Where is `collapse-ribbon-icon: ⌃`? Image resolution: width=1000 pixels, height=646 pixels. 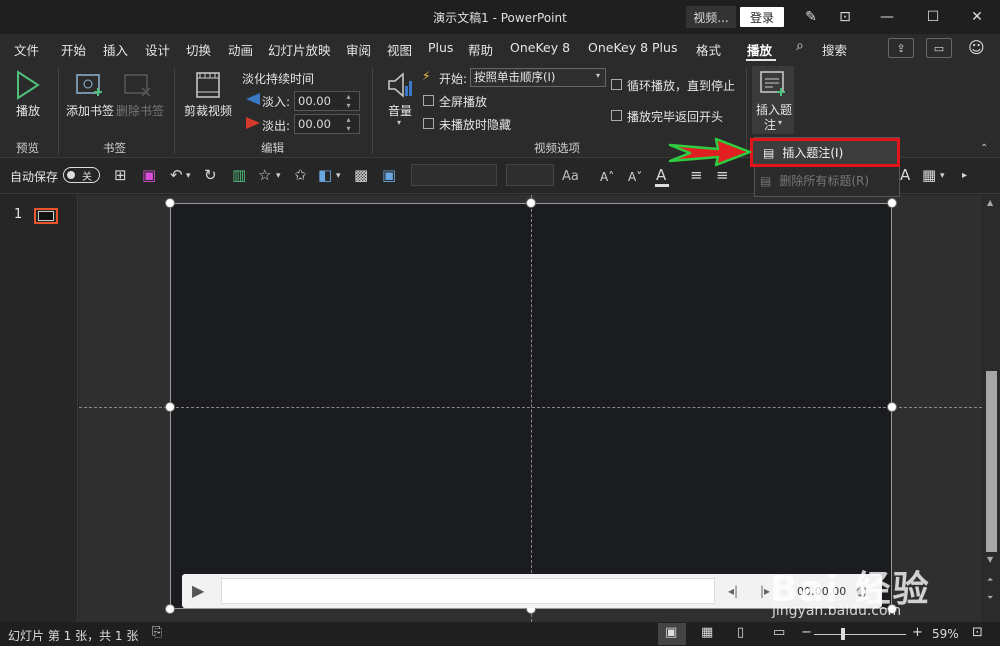
collapse-ribbon-icon: ⌃ is located at coordinates (984, 148).